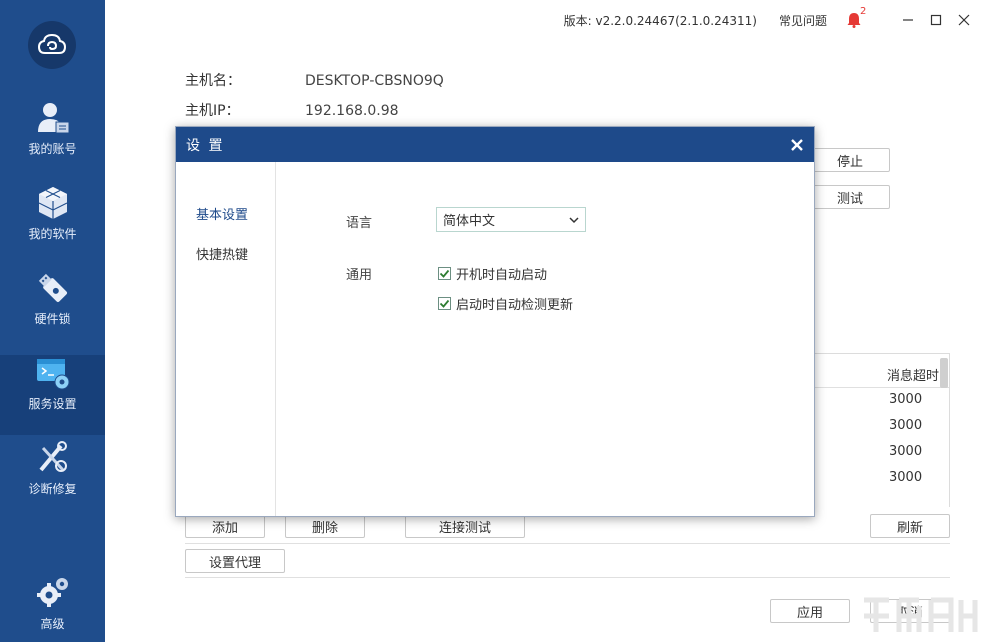  I want to click on sidebar-item-label: 高级, so click(52, 624).